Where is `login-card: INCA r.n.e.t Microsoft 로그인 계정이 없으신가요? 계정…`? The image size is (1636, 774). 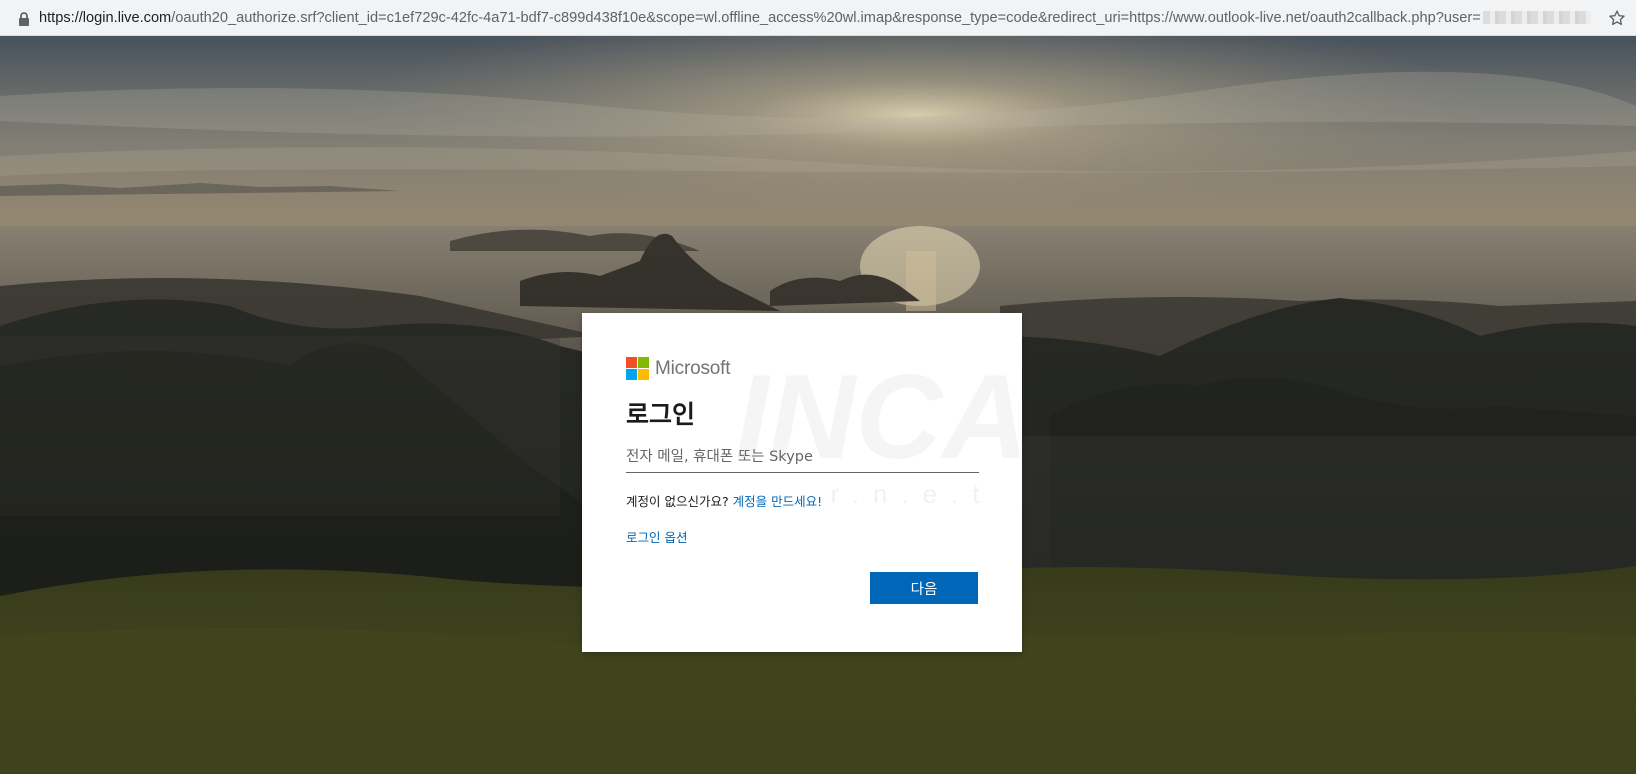 login-card: INCA r.n.e.t Microsoft 로그인 계정이 없으신가요? 계정… is located at coordinates (802, 482).